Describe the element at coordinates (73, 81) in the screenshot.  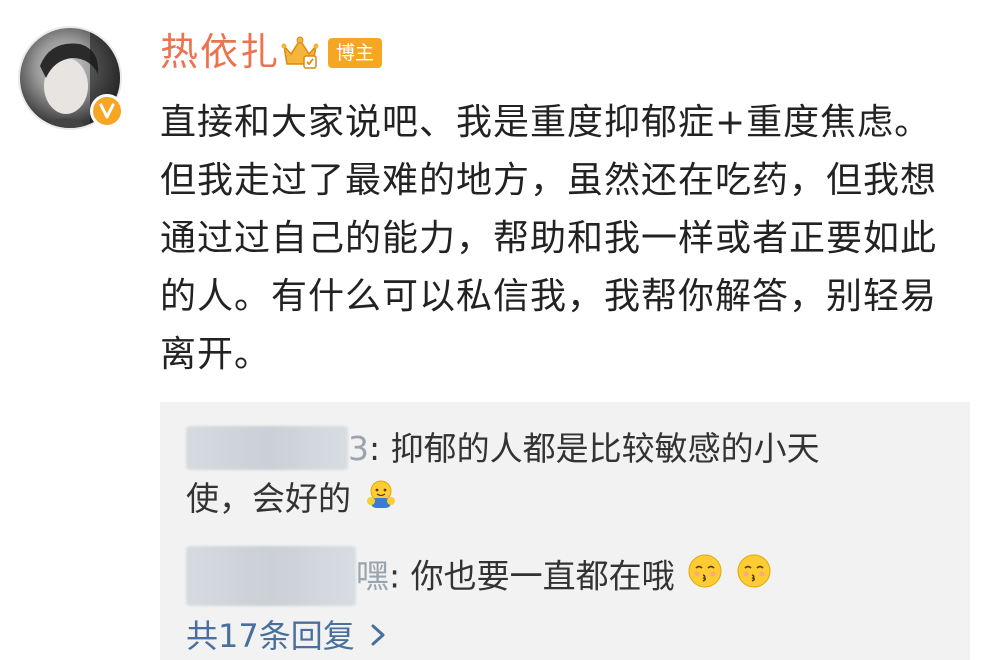
I see `avatar-container` at that location.